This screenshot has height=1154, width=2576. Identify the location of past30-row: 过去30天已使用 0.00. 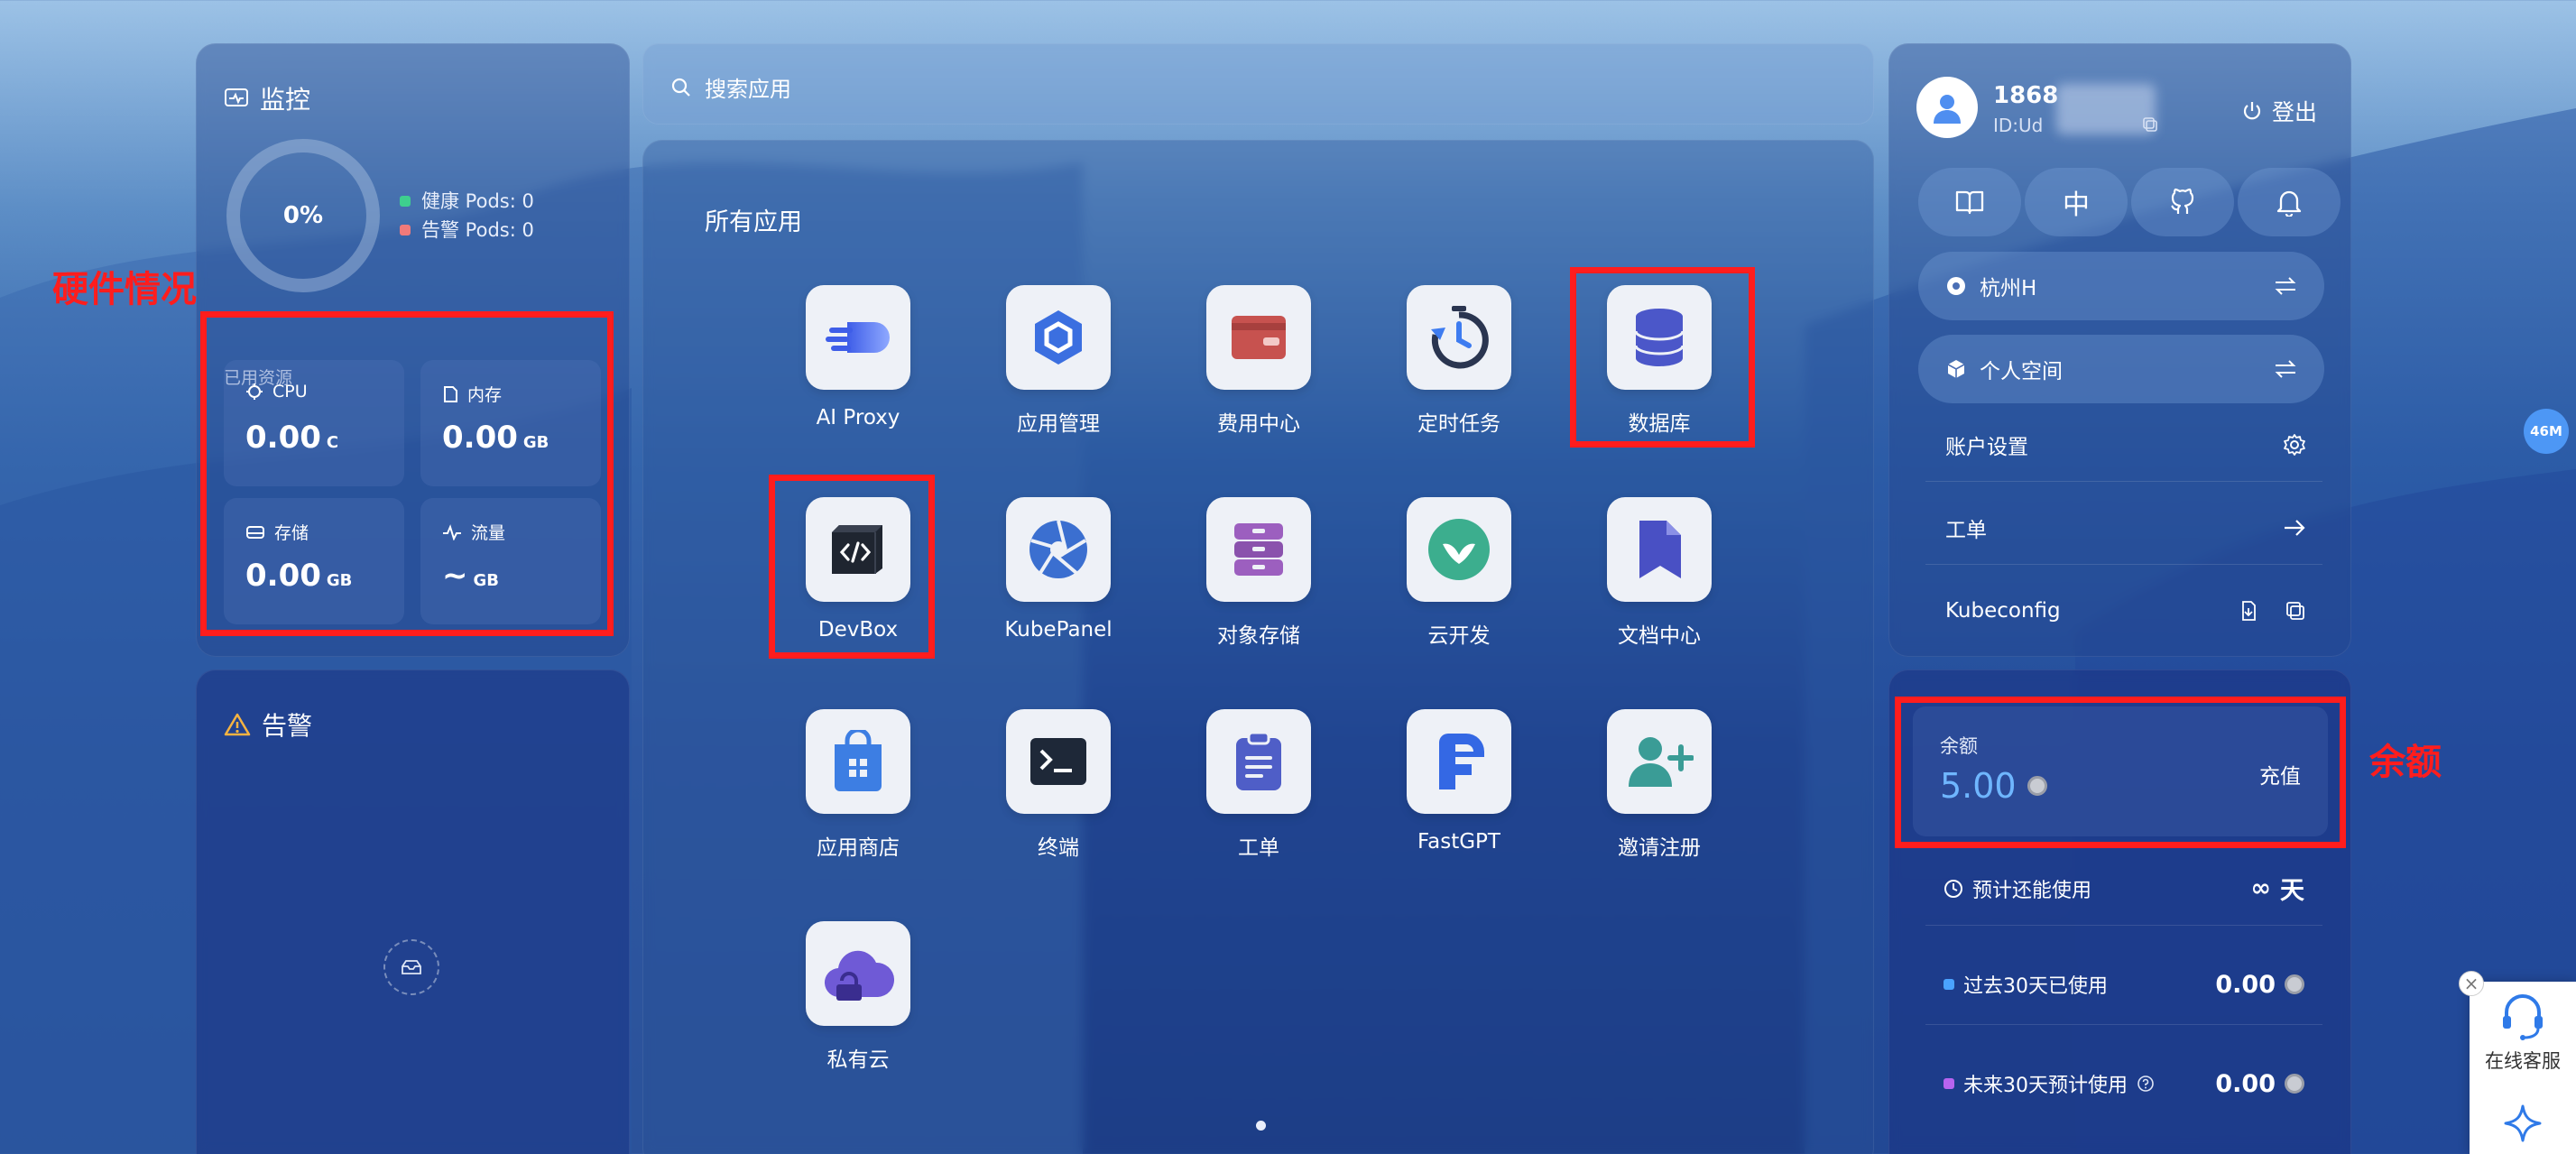
(2124, 984).